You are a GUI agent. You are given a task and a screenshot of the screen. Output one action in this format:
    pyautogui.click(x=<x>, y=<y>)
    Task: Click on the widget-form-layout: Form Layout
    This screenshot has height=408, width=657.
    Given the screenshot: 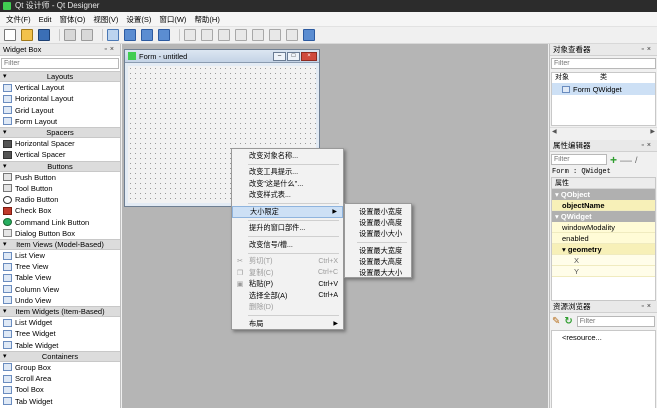 What is the action you would take?
    pyautogui.click(x=60, y=121)
    